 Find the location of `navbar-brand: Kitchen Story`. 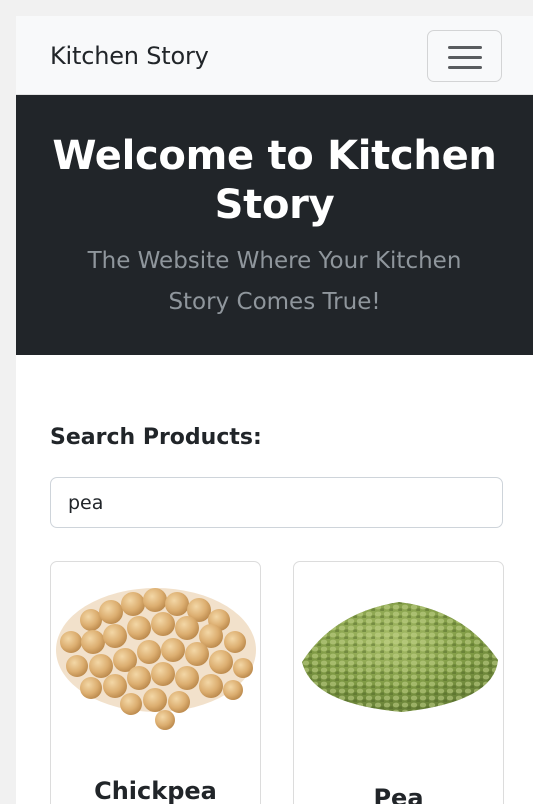

navbar-brand: Kitchen Story is located at coordinates (129, 56).